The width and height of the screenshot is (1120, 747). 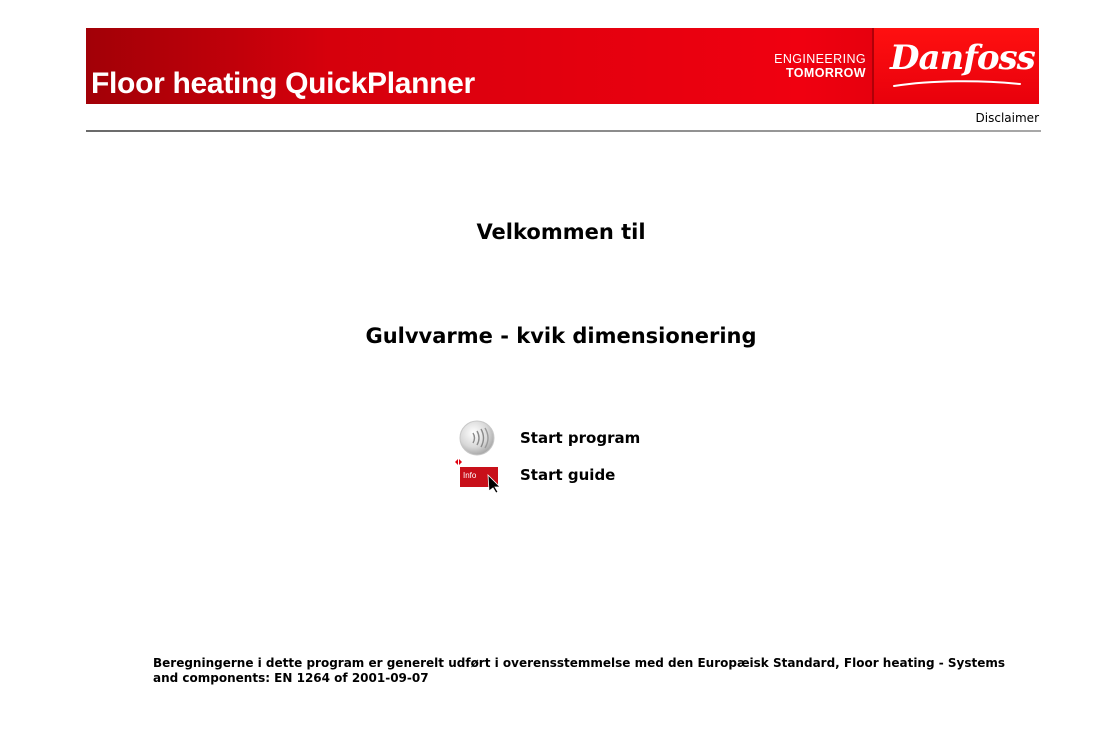 I want to click on start-guide-label: Start guide, so click(x=568, y=475).